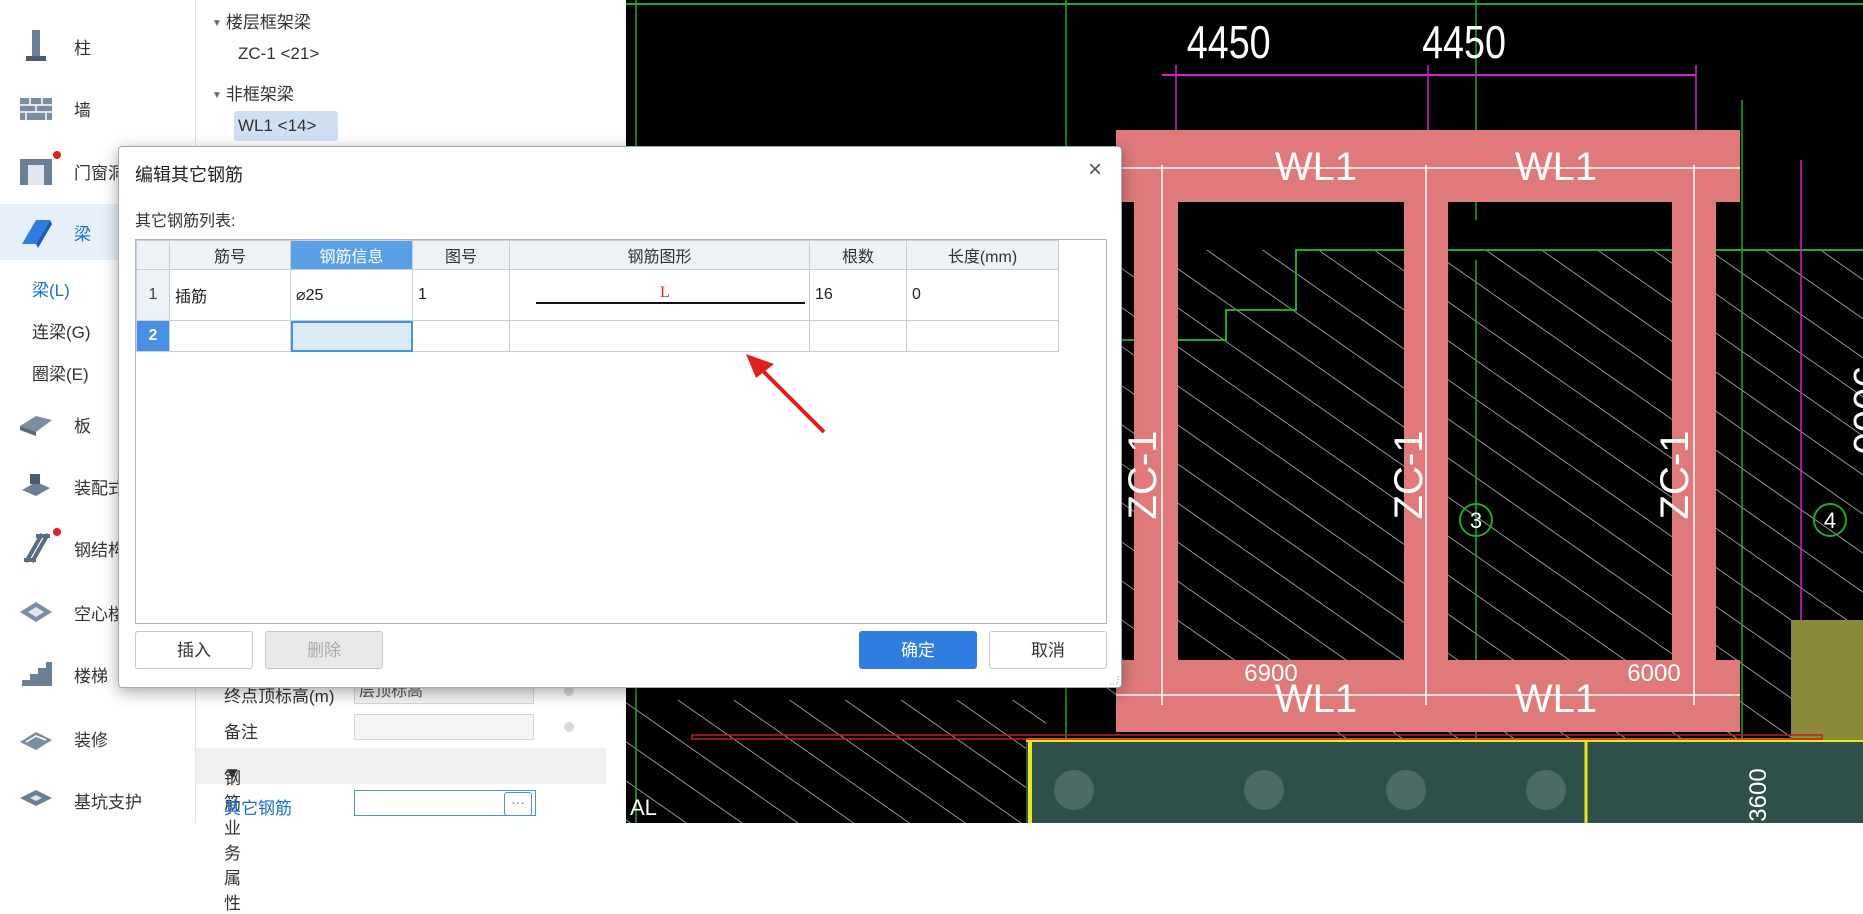 The image size is (1863, 914). I want to click on dim-right: 9000, so click(1854, 410).